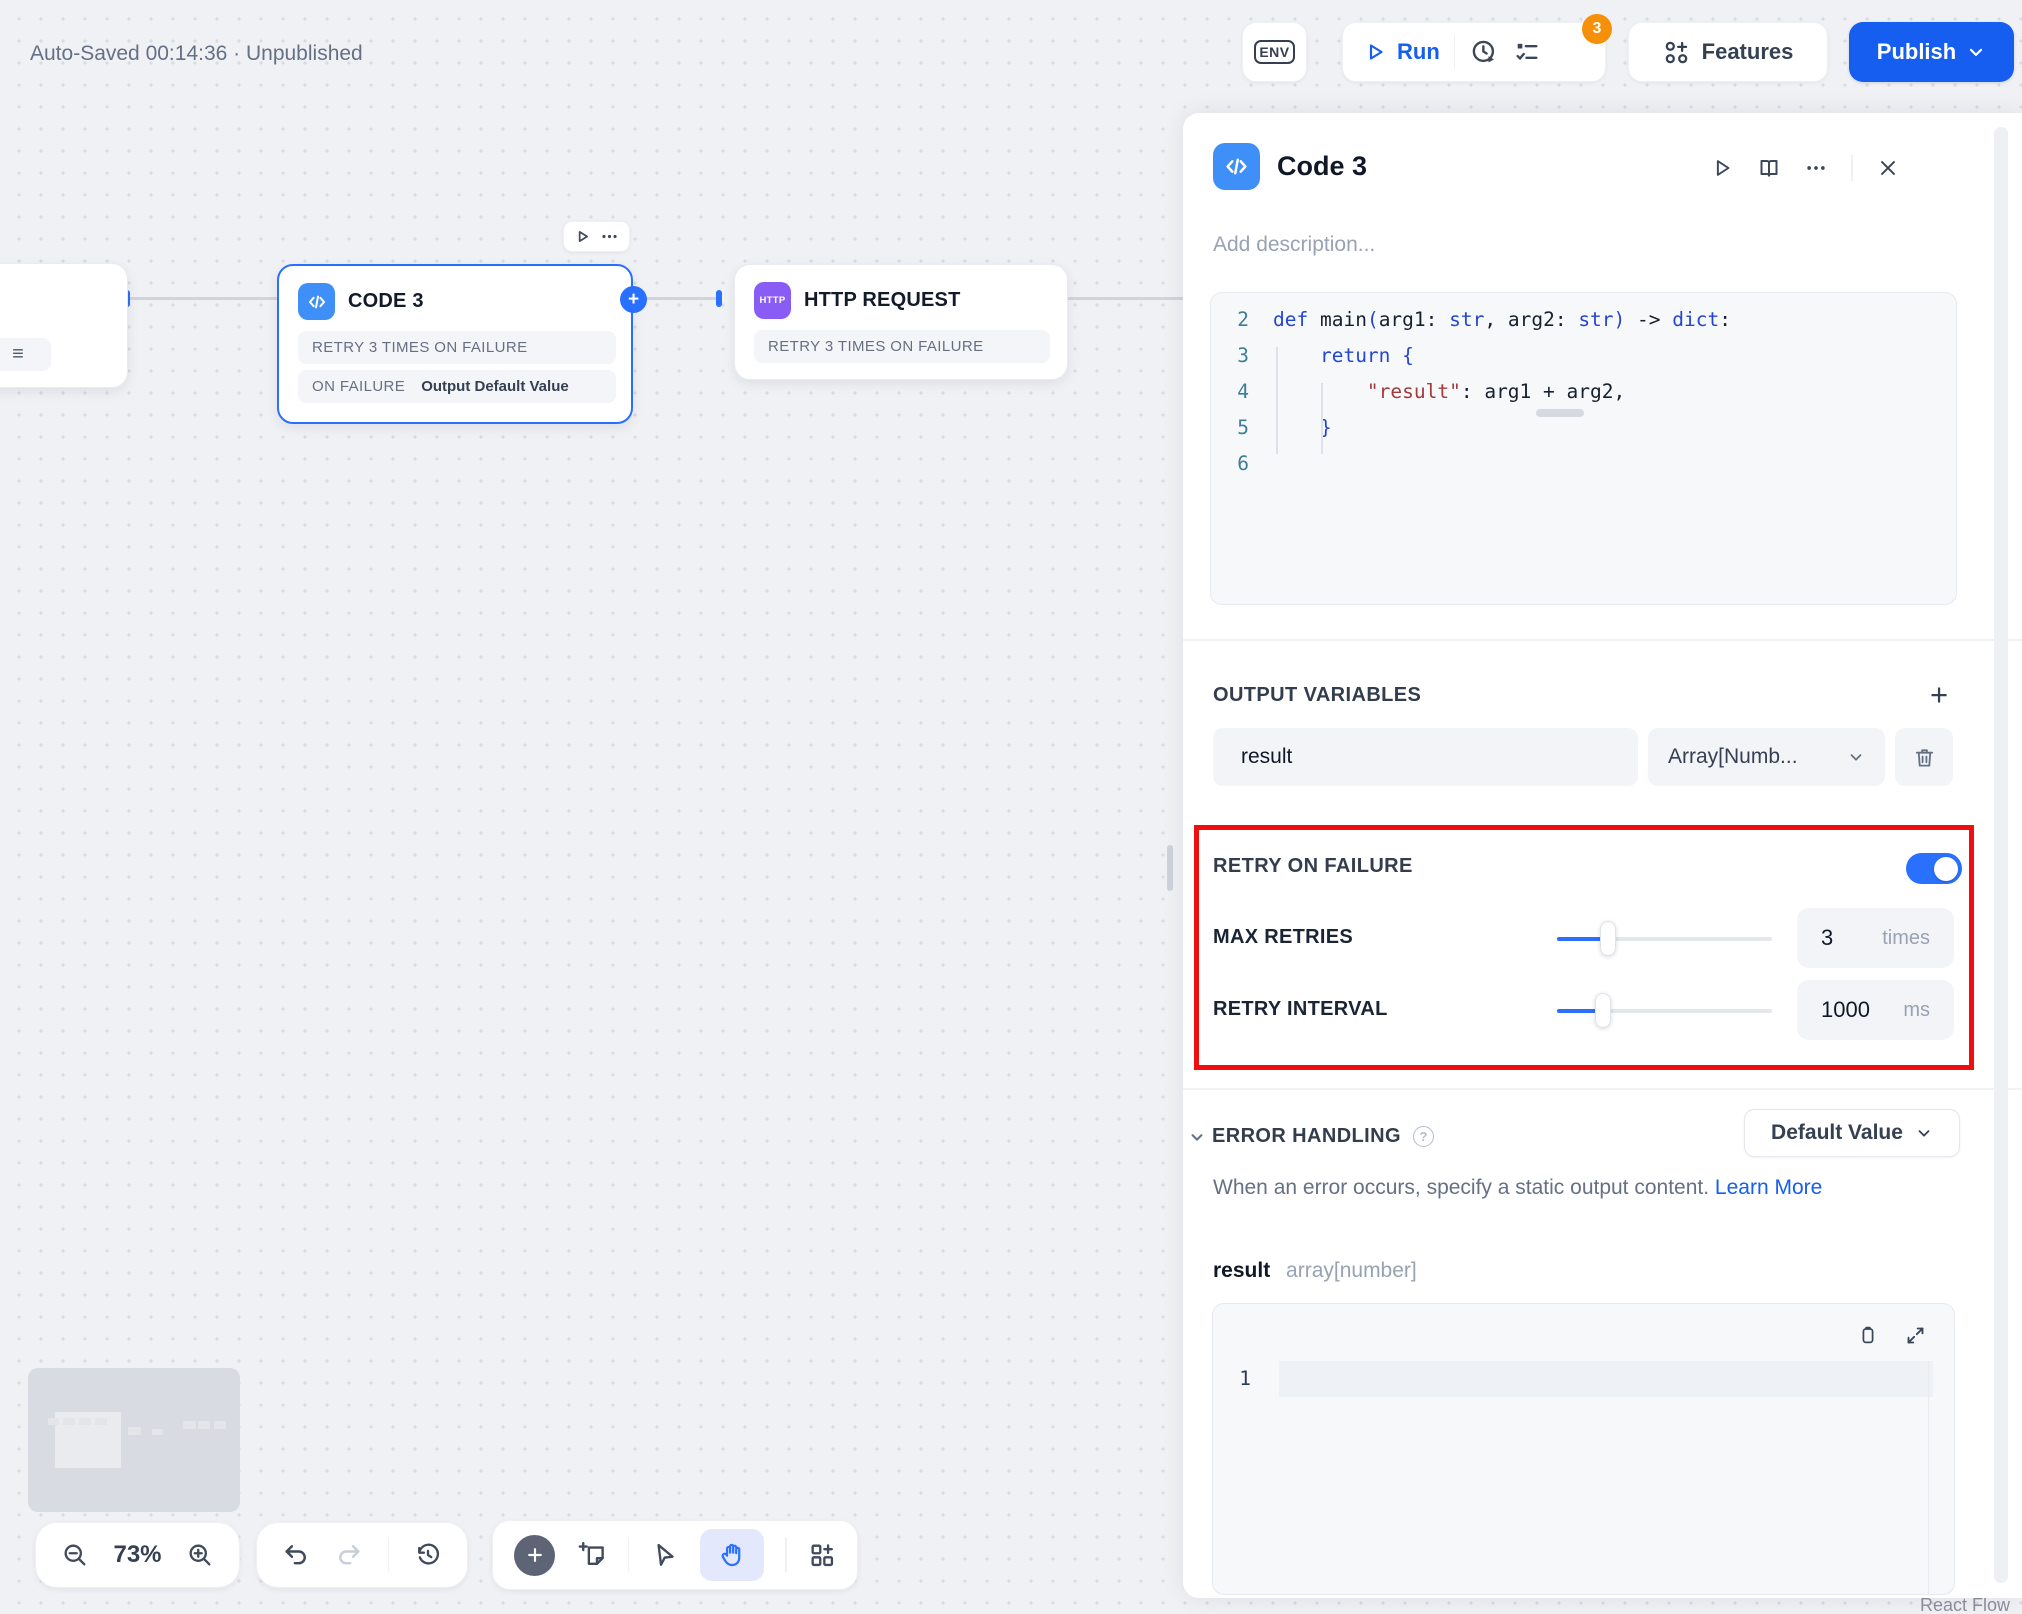  I want to click on variable-name-input: result, so click(1425, 757).